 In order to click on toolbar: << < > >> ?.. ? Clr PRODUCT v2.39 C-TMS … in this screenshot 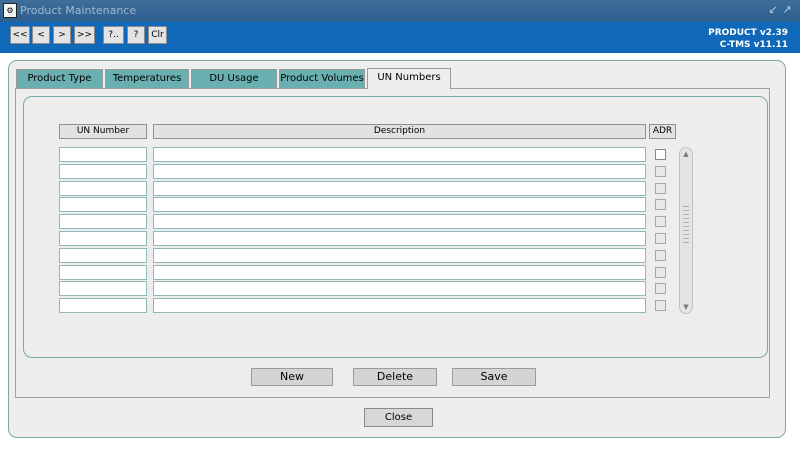, I will do `click(400, 37)`.